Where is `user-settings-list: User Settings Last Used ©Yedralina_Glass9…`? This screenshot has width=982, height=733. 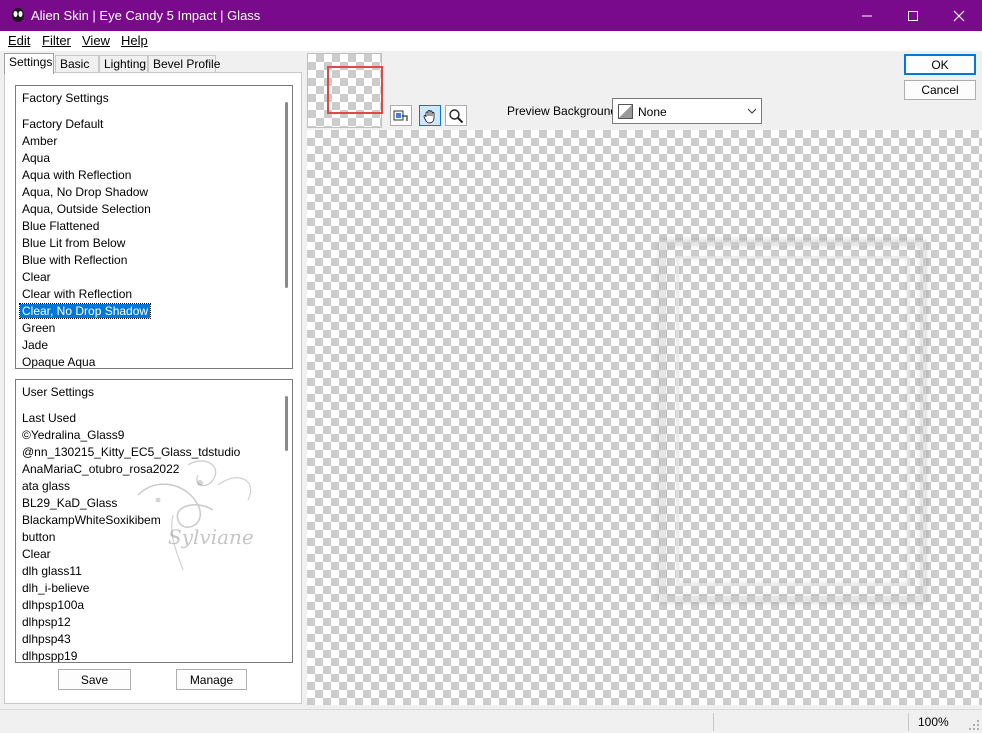
user-settings-list: User Settings Last Used ©Yedralina_Glass9… is located at coordinates (154, 521).